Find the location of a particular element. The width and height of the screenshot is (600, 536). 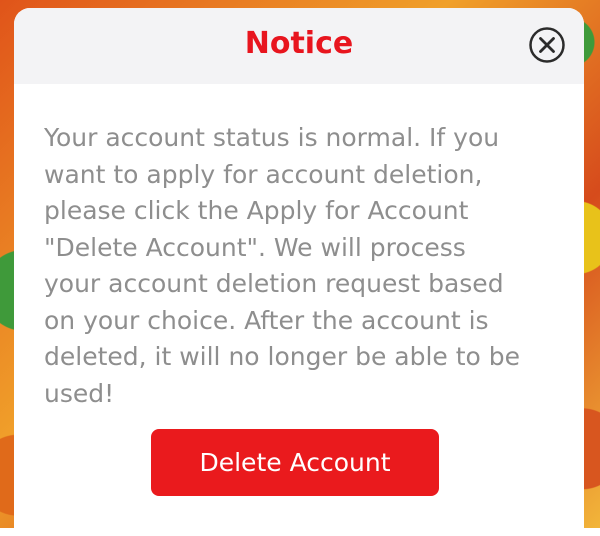

dialog-header: Notice is located at coordinates (299, 46).